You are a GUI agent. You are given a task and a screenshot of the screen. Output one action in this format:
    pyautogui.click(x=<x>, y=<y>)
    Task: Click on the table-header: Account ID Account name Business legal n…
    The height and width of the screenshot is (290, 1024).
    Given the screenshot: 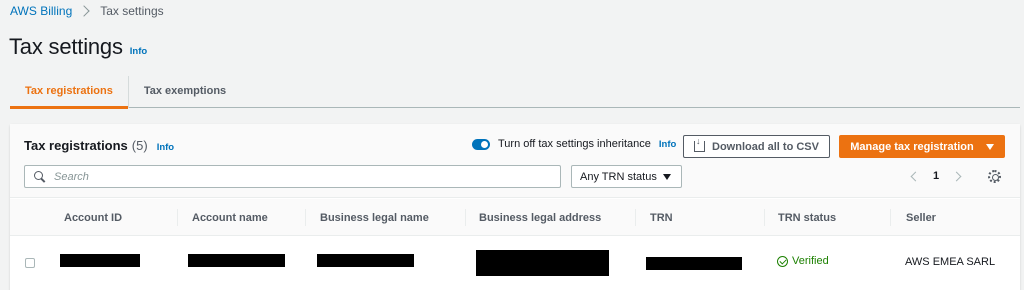 What is the action you would take?
    pyautogui.click(x=515, y=217)
    